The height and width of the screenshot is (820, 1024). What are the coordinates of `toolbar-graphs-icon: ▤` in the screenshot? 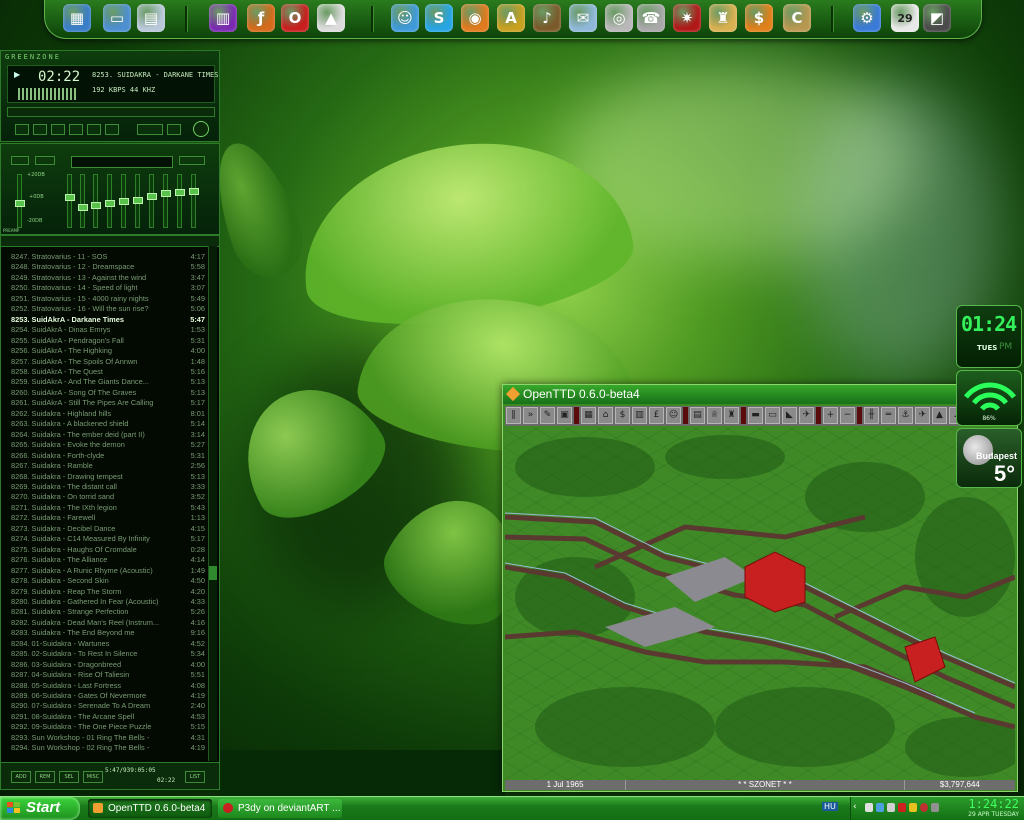 It's located at (697, 415).